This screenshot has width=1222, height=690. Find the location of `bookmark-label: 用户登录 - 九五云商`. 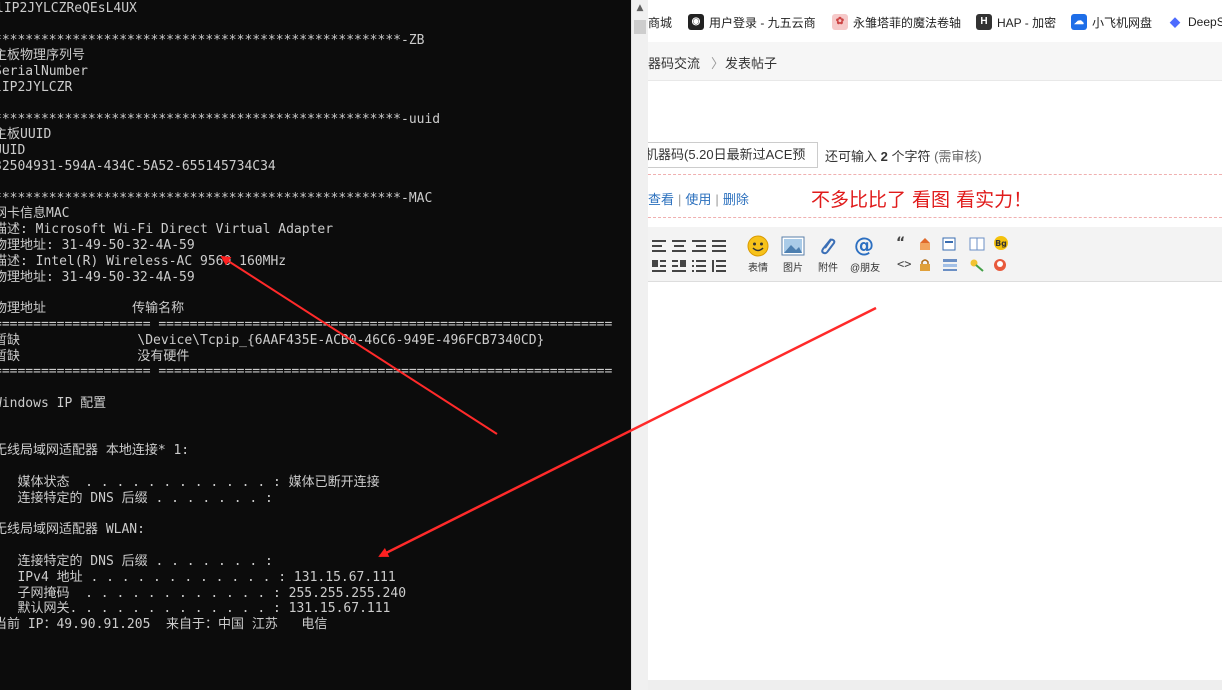

bookmark-label: 用户登录 - 九五云商 is located at coordinates (762, 22).